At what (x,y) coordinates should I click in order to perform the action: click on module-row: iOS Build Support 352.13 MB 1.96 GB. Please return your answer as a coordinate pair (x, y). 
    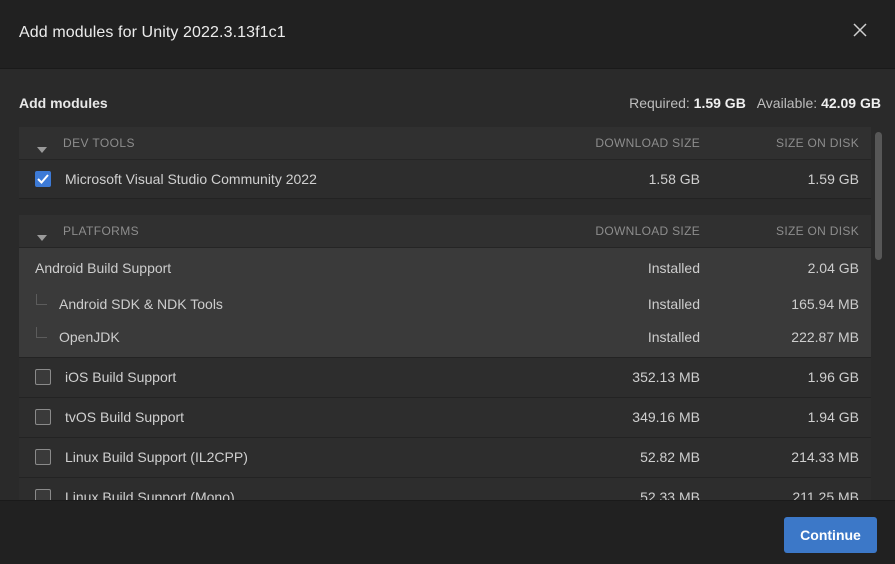
    Looking at the image, I should click on (445, 377).